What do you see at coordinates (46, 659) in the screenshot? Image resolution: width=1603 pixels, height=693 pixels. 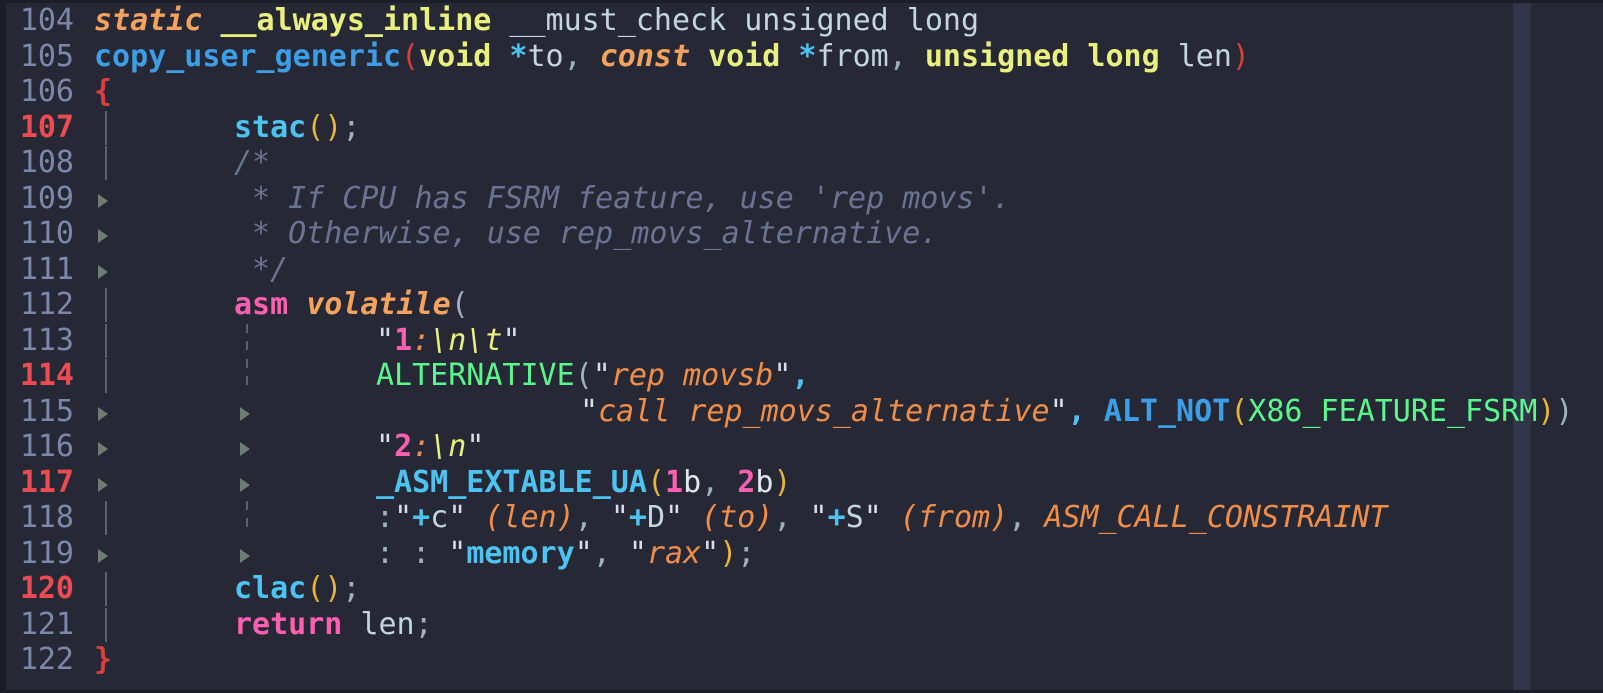 I see `line-number: 122` at bounding box center [46, 659].